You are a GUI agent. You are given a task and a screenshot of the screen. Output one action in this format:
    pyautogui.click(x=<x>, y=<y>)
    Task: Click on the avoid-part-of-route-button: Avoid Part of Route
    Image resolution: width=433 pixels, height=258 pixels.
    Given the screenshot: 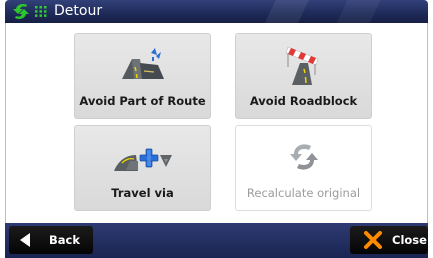 What is the action you would take?
    pyautogui.click(x=142, y=76)
    